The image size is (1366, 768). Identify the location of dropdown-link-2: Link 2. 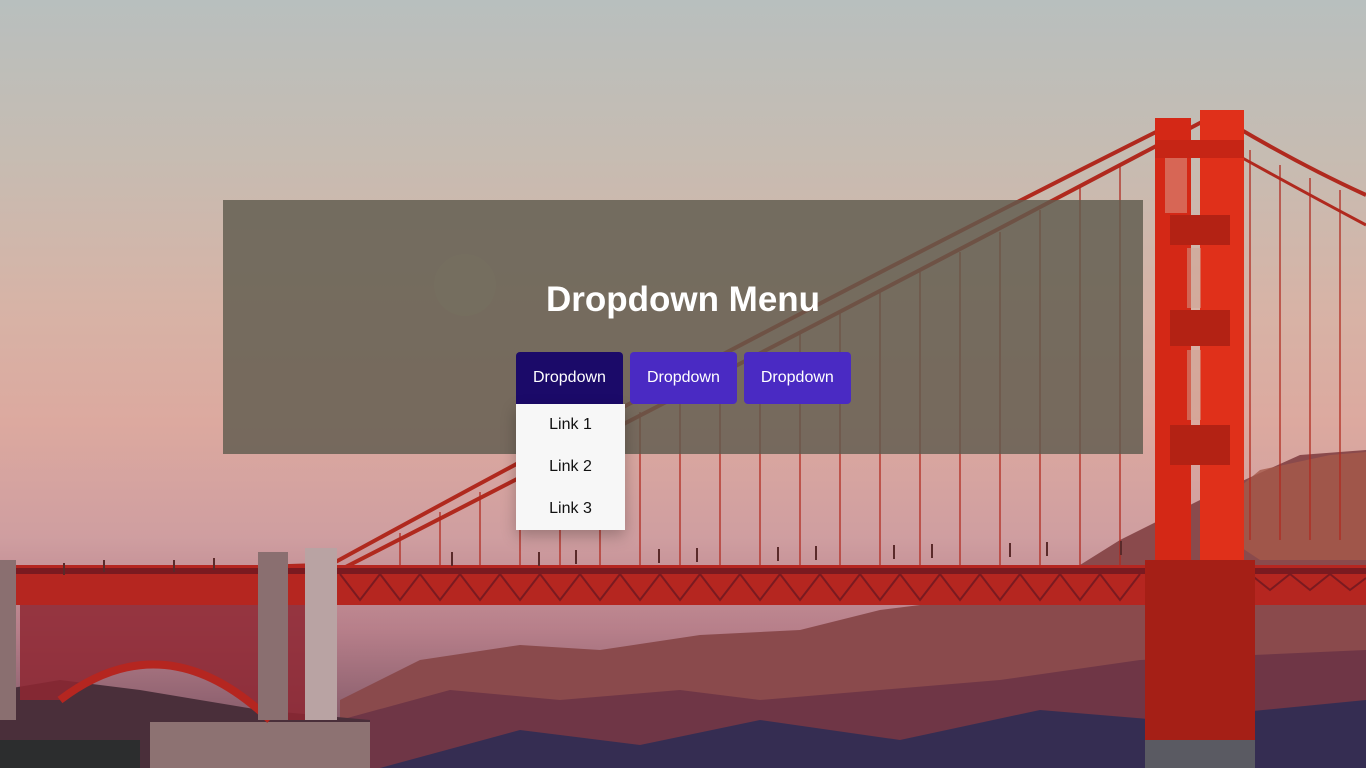
(570, 467).